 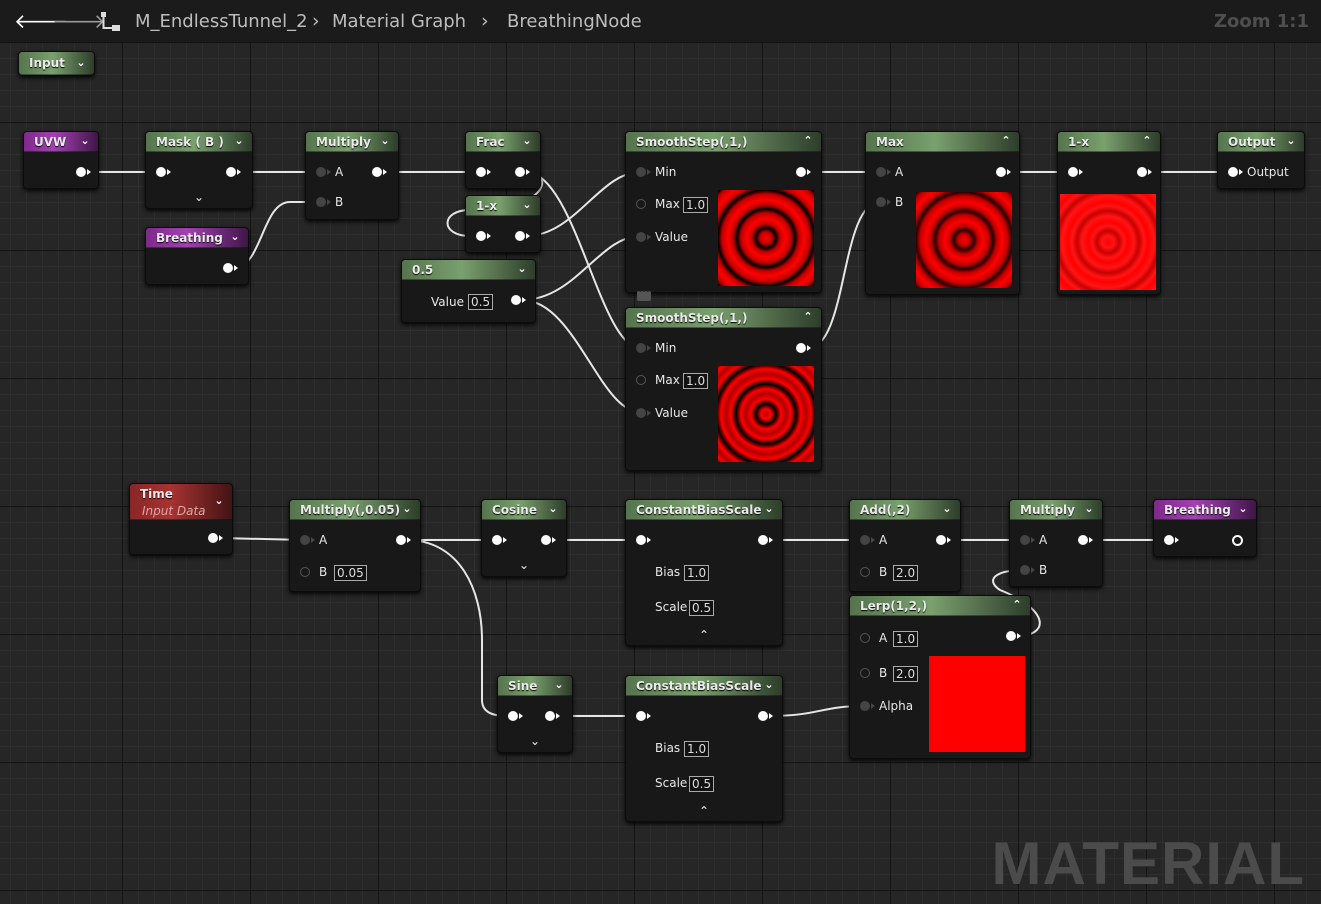 What do you see at coordinates (56, 63) in the screenshot?
I see `node-input: Input ⌄` at bounding box center [56, 63].